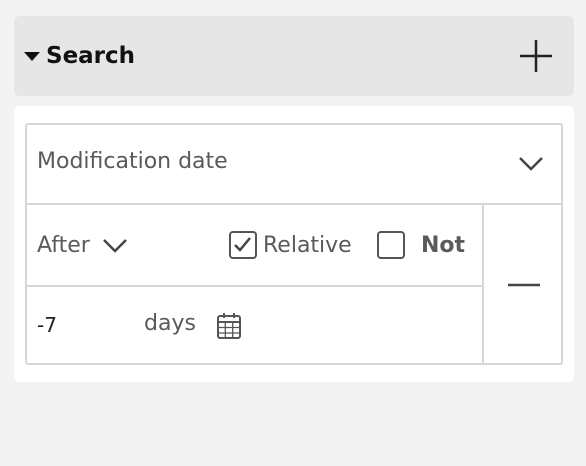 Image resolution: width=586 pixels, height=466 pixels. I want to click on operator-label: After, so click(63, 245).